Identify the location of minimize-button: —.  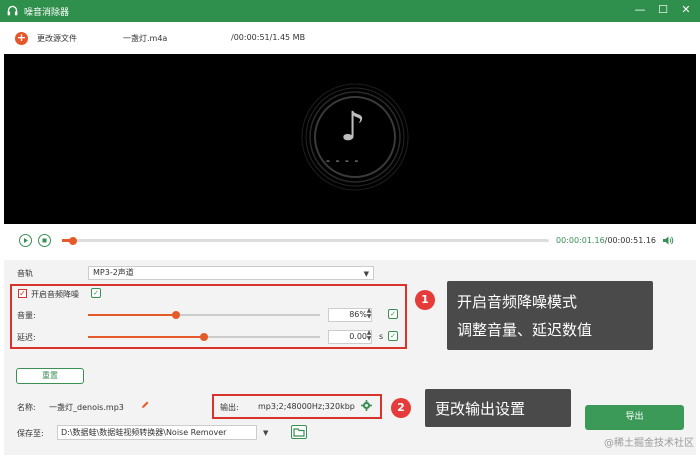
(640, 10).